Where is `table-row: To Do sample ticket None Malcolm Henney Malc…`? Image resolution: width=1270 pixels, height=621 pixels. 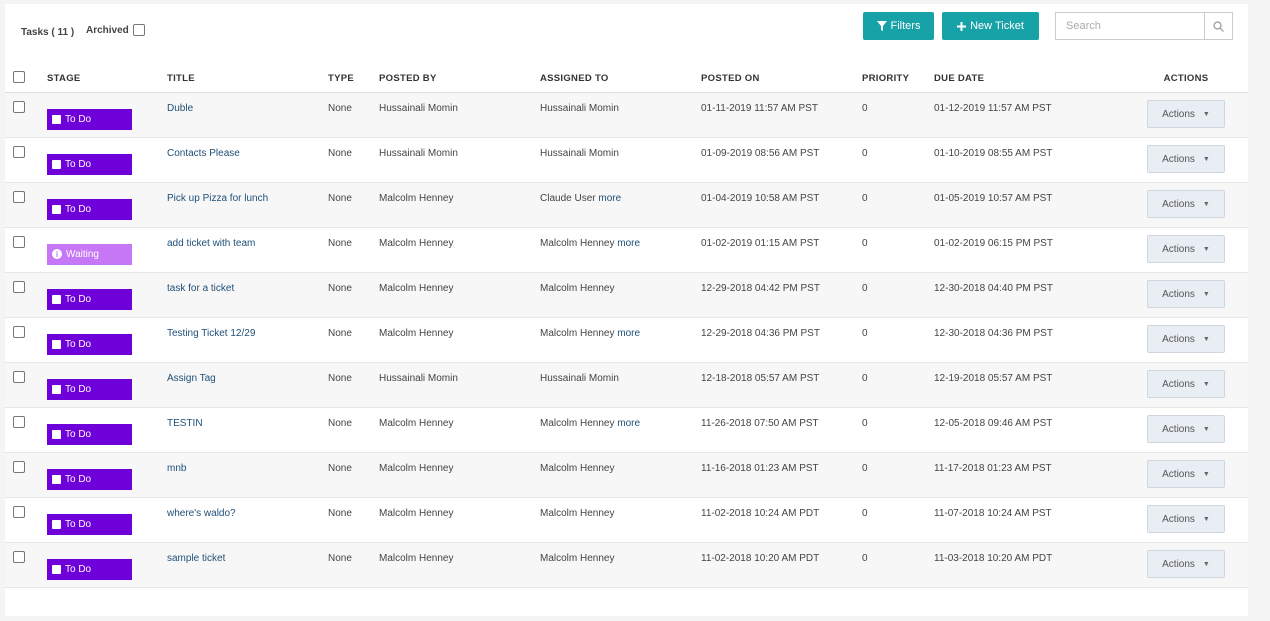
table-row: To Do sample ticket None Malcolm Henney Malc… is located at coordinates (626, 565).